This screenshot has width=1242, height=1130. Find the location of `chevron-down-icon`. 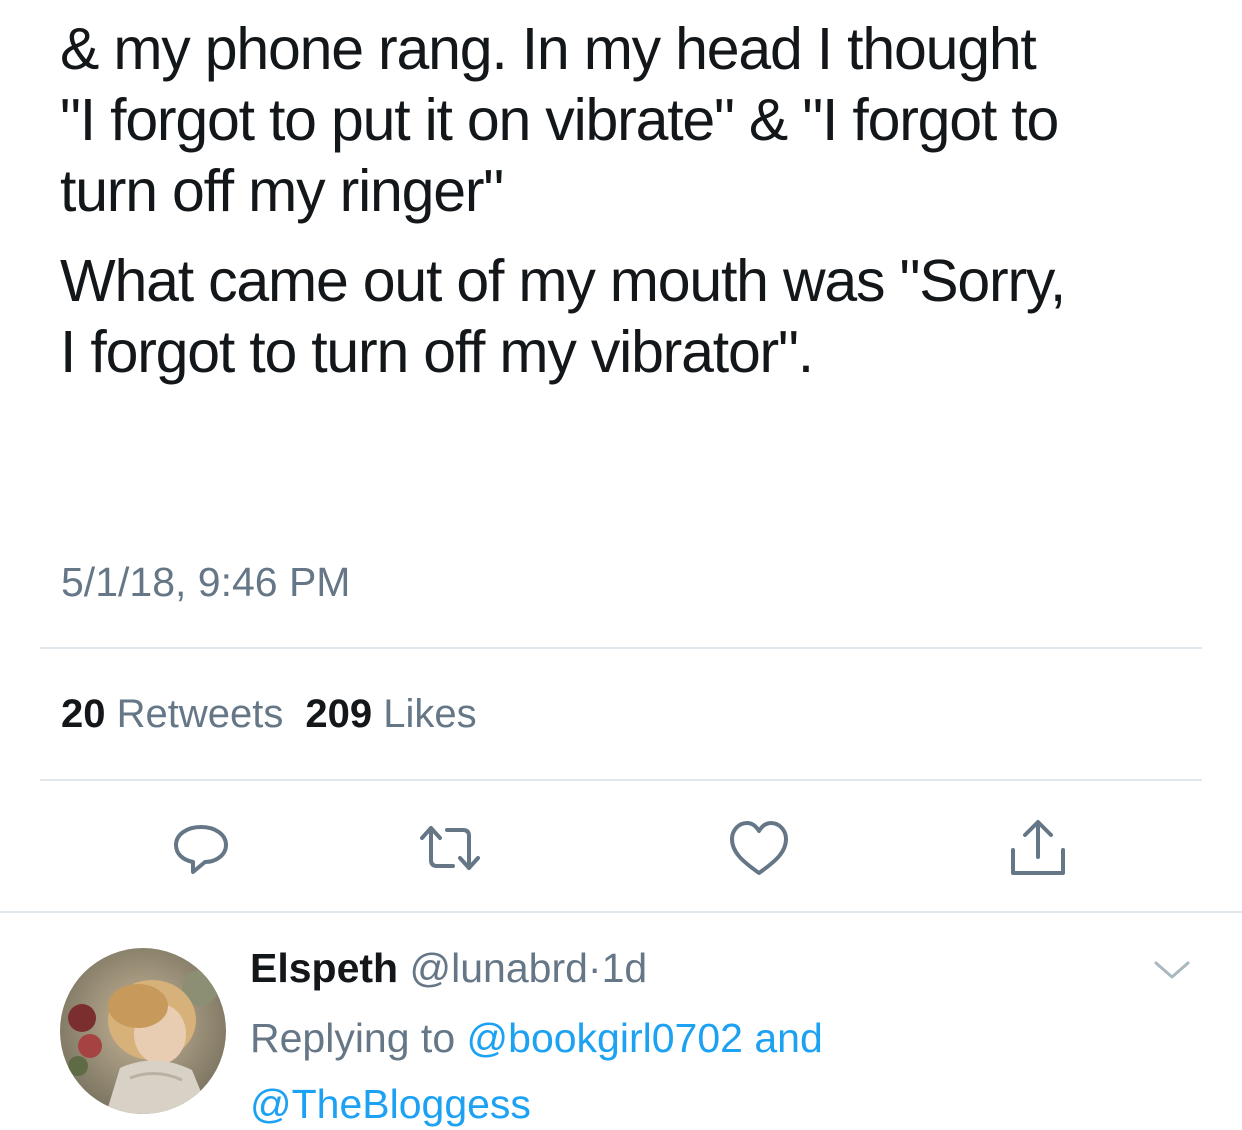

chevron-down-icon is located at coordinates (1172, 970).